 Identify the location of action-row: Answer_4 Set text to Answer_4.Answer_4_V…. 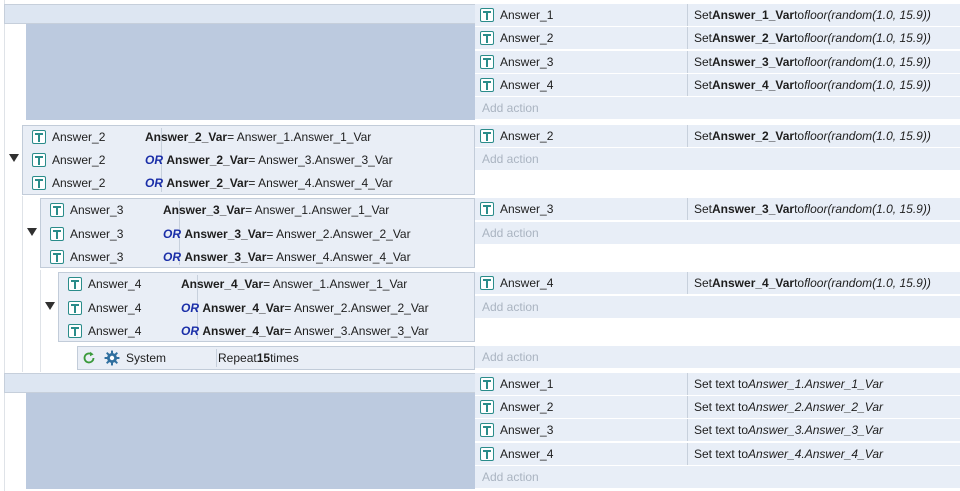
(717, 454).